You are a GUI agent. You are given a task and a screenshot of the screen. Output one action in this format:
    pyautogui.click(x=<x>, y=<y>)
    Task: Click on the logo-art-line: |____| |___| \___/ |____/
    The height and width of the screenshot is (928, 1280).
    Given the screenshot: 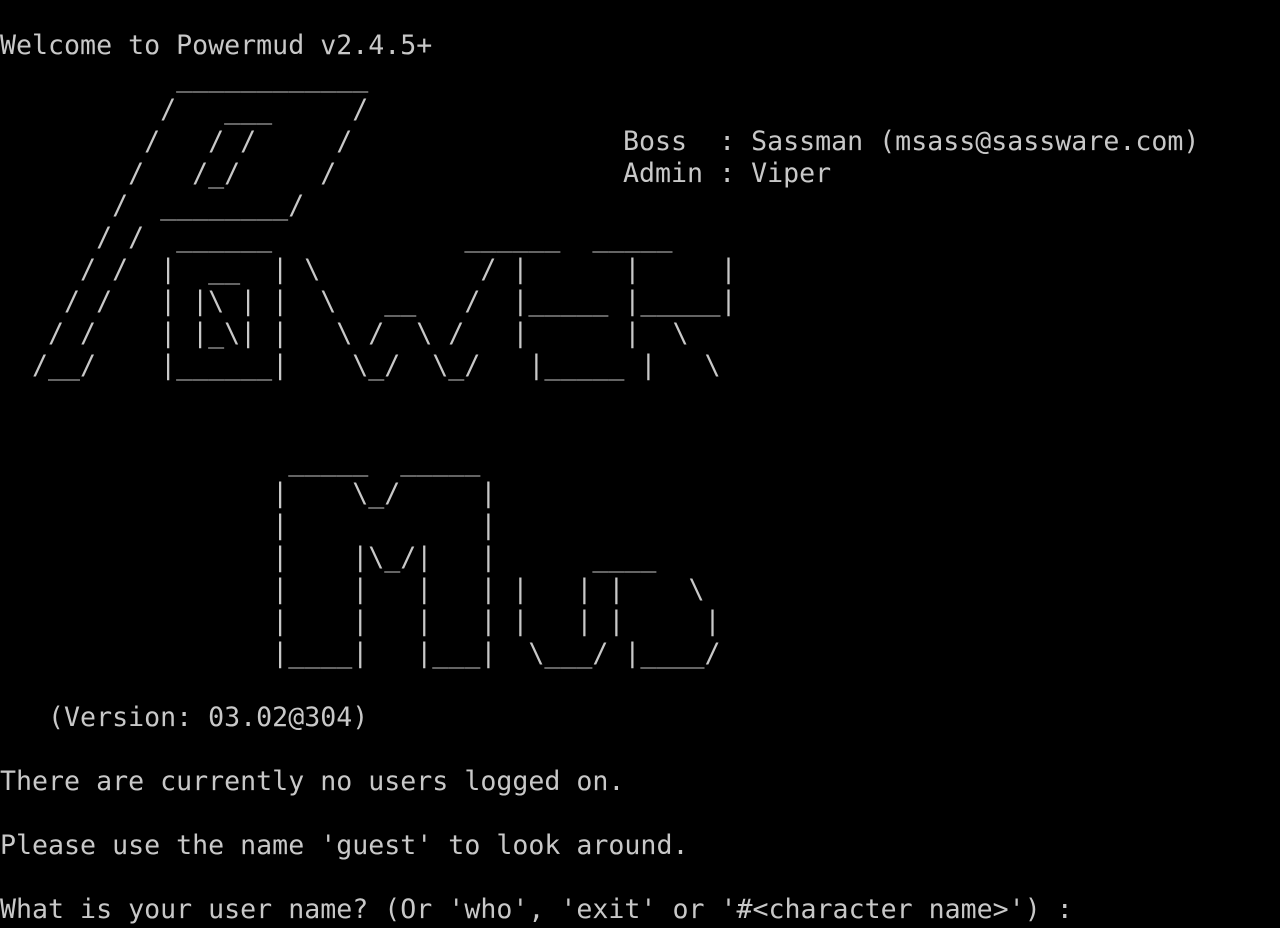 What is the action you would take?
    pyautogui.click(x=360, y=653)
    